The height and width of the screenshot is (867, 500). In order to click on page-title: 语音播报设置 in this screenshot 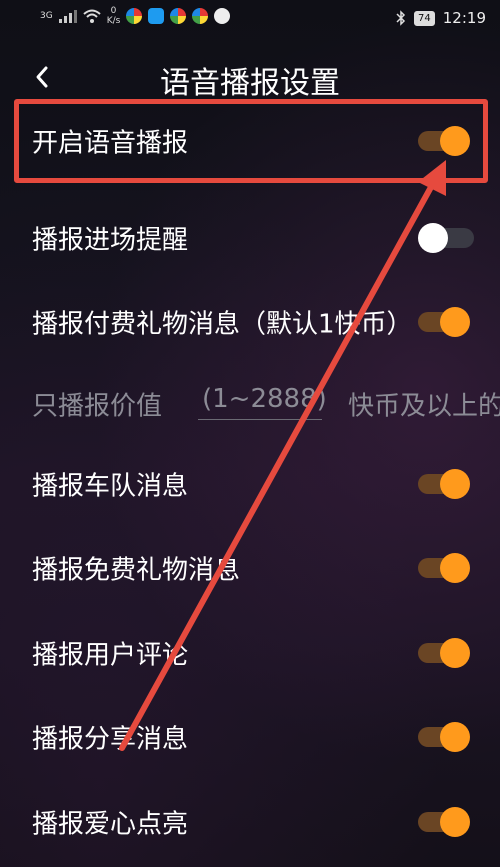, I will do `click(250, 83)`.